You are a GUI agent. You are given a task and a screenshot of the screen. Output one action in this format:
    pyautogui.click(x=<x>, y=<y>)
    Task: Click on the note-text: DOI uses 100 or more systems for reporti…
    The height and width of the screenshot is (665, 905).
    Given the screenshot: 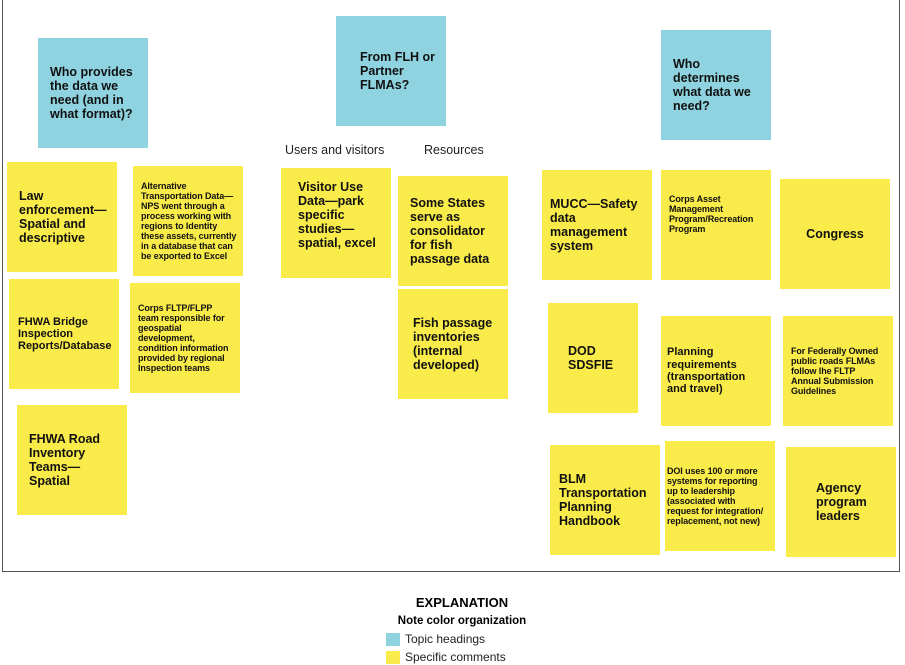 What is the action you would take?
    pyautogui.click(x=715, y=496)
    